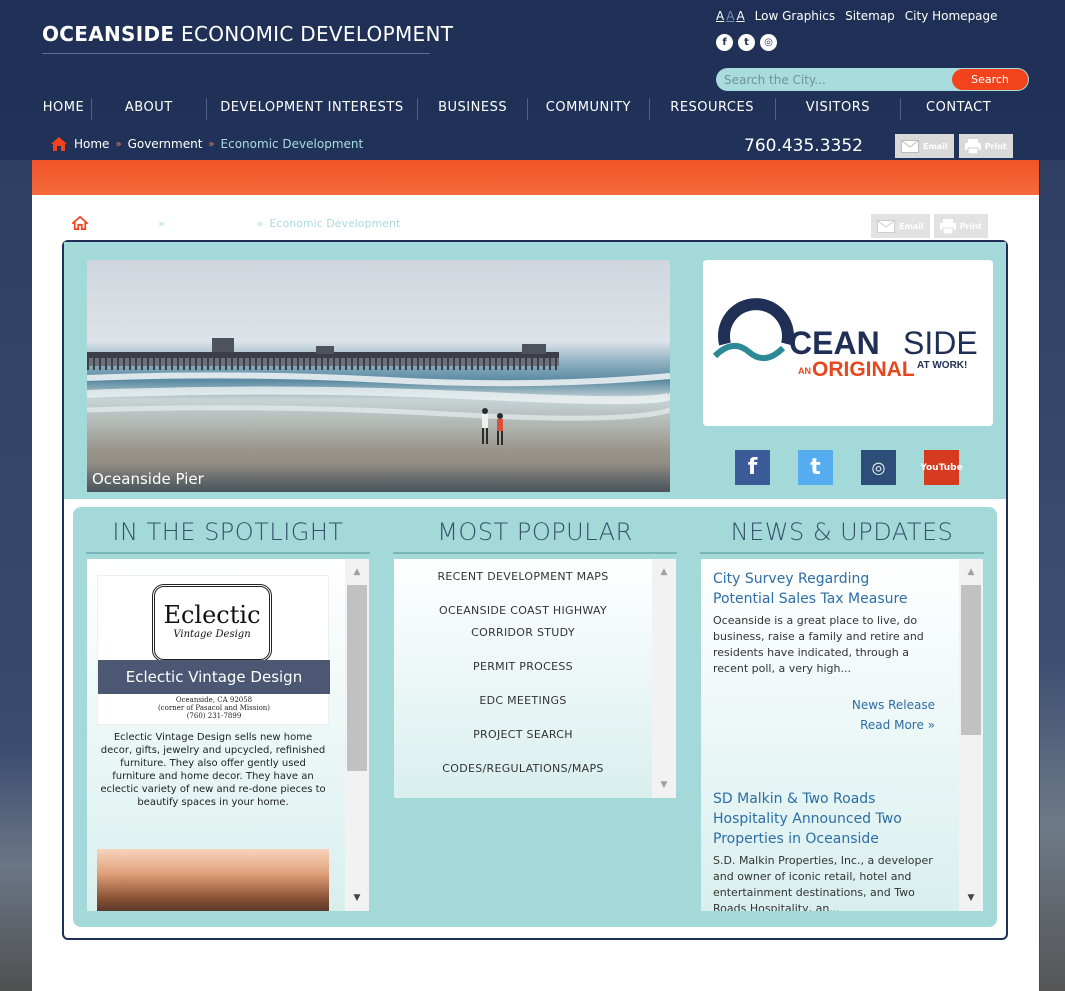 The image size is (1065, 991). Describe the element at coordinates (935, 146) in the screenshot. I see `email-label: Email` at that location.